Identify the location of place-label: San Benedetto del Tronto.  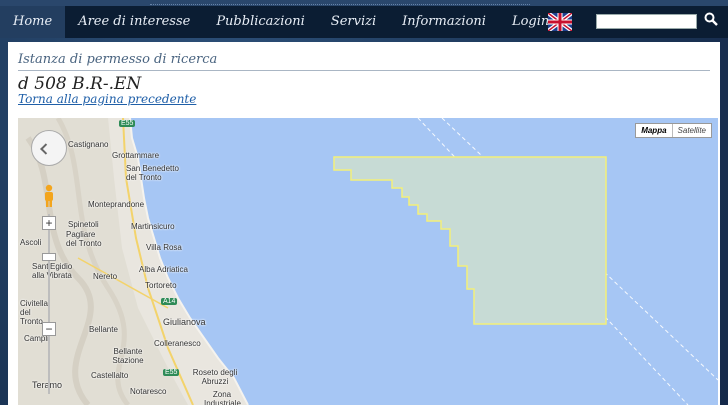
(152, 173).